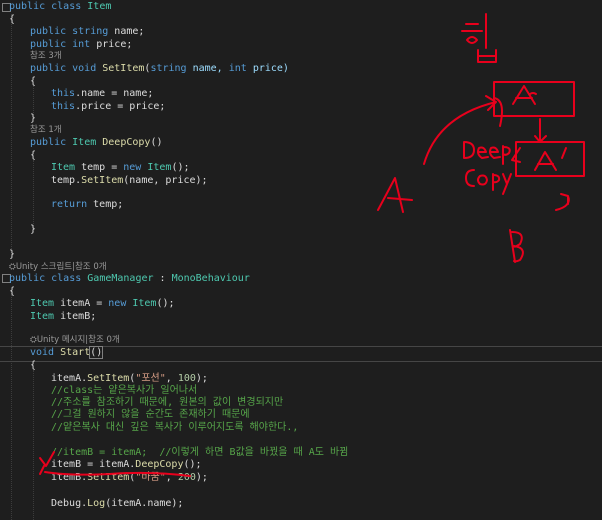 Image resolution: width=602 pixels, height=520 pixels. Describe the element at coordinates (516, 246) in the screenshot. I see `letter-b` at that location.